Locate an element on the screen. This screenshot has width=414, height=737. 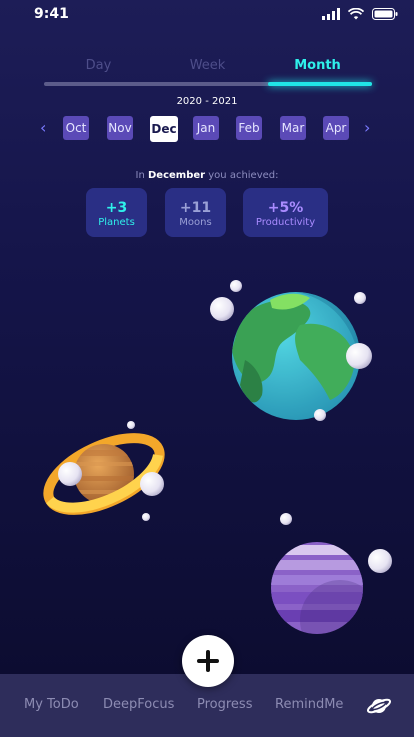
achievement-summary: In December you achieved: is located at coordinates (207, 175).